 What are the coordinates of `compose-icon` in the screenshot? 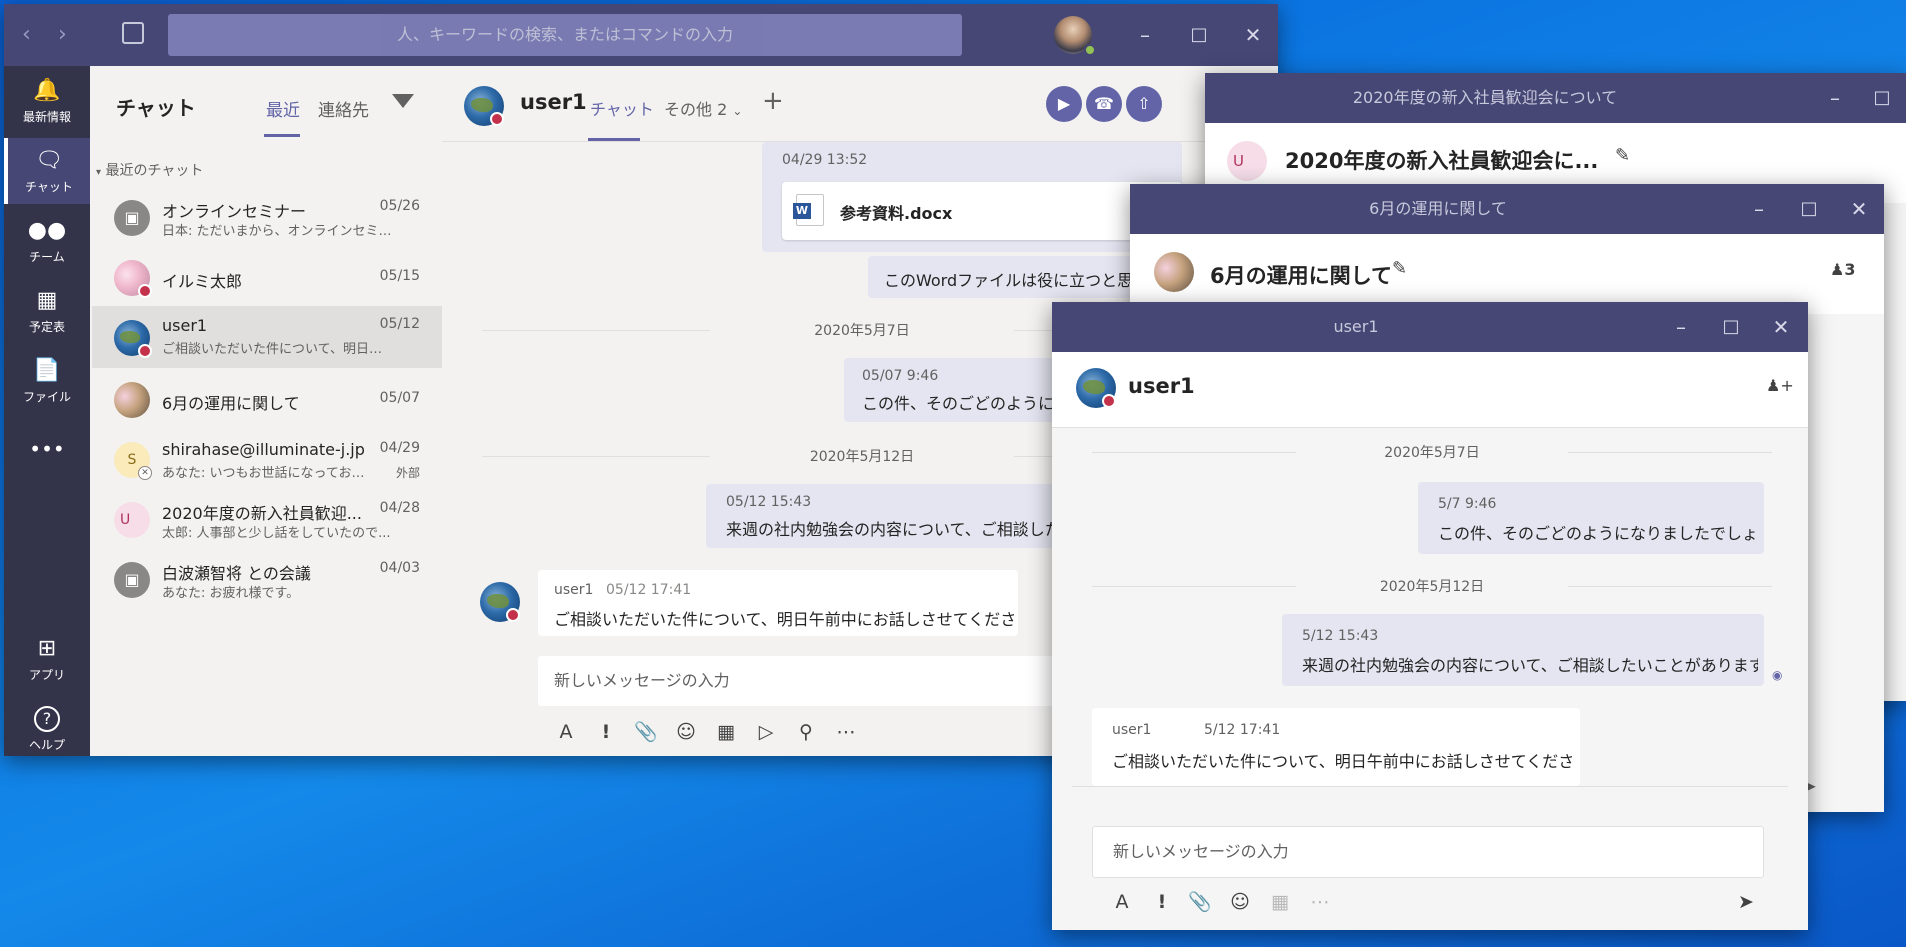 It's located at (133, 33).